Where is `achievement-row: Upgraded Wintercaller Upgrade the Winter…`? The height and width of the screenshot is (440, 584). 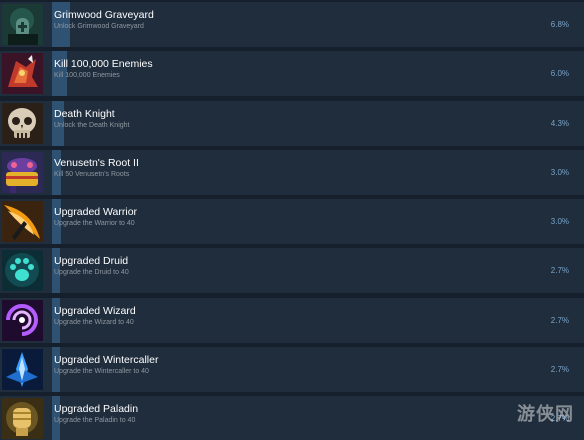
achievement-row: Upgraded Wintercaller Upgrade the Winter… is located at coordinates (292, 370).